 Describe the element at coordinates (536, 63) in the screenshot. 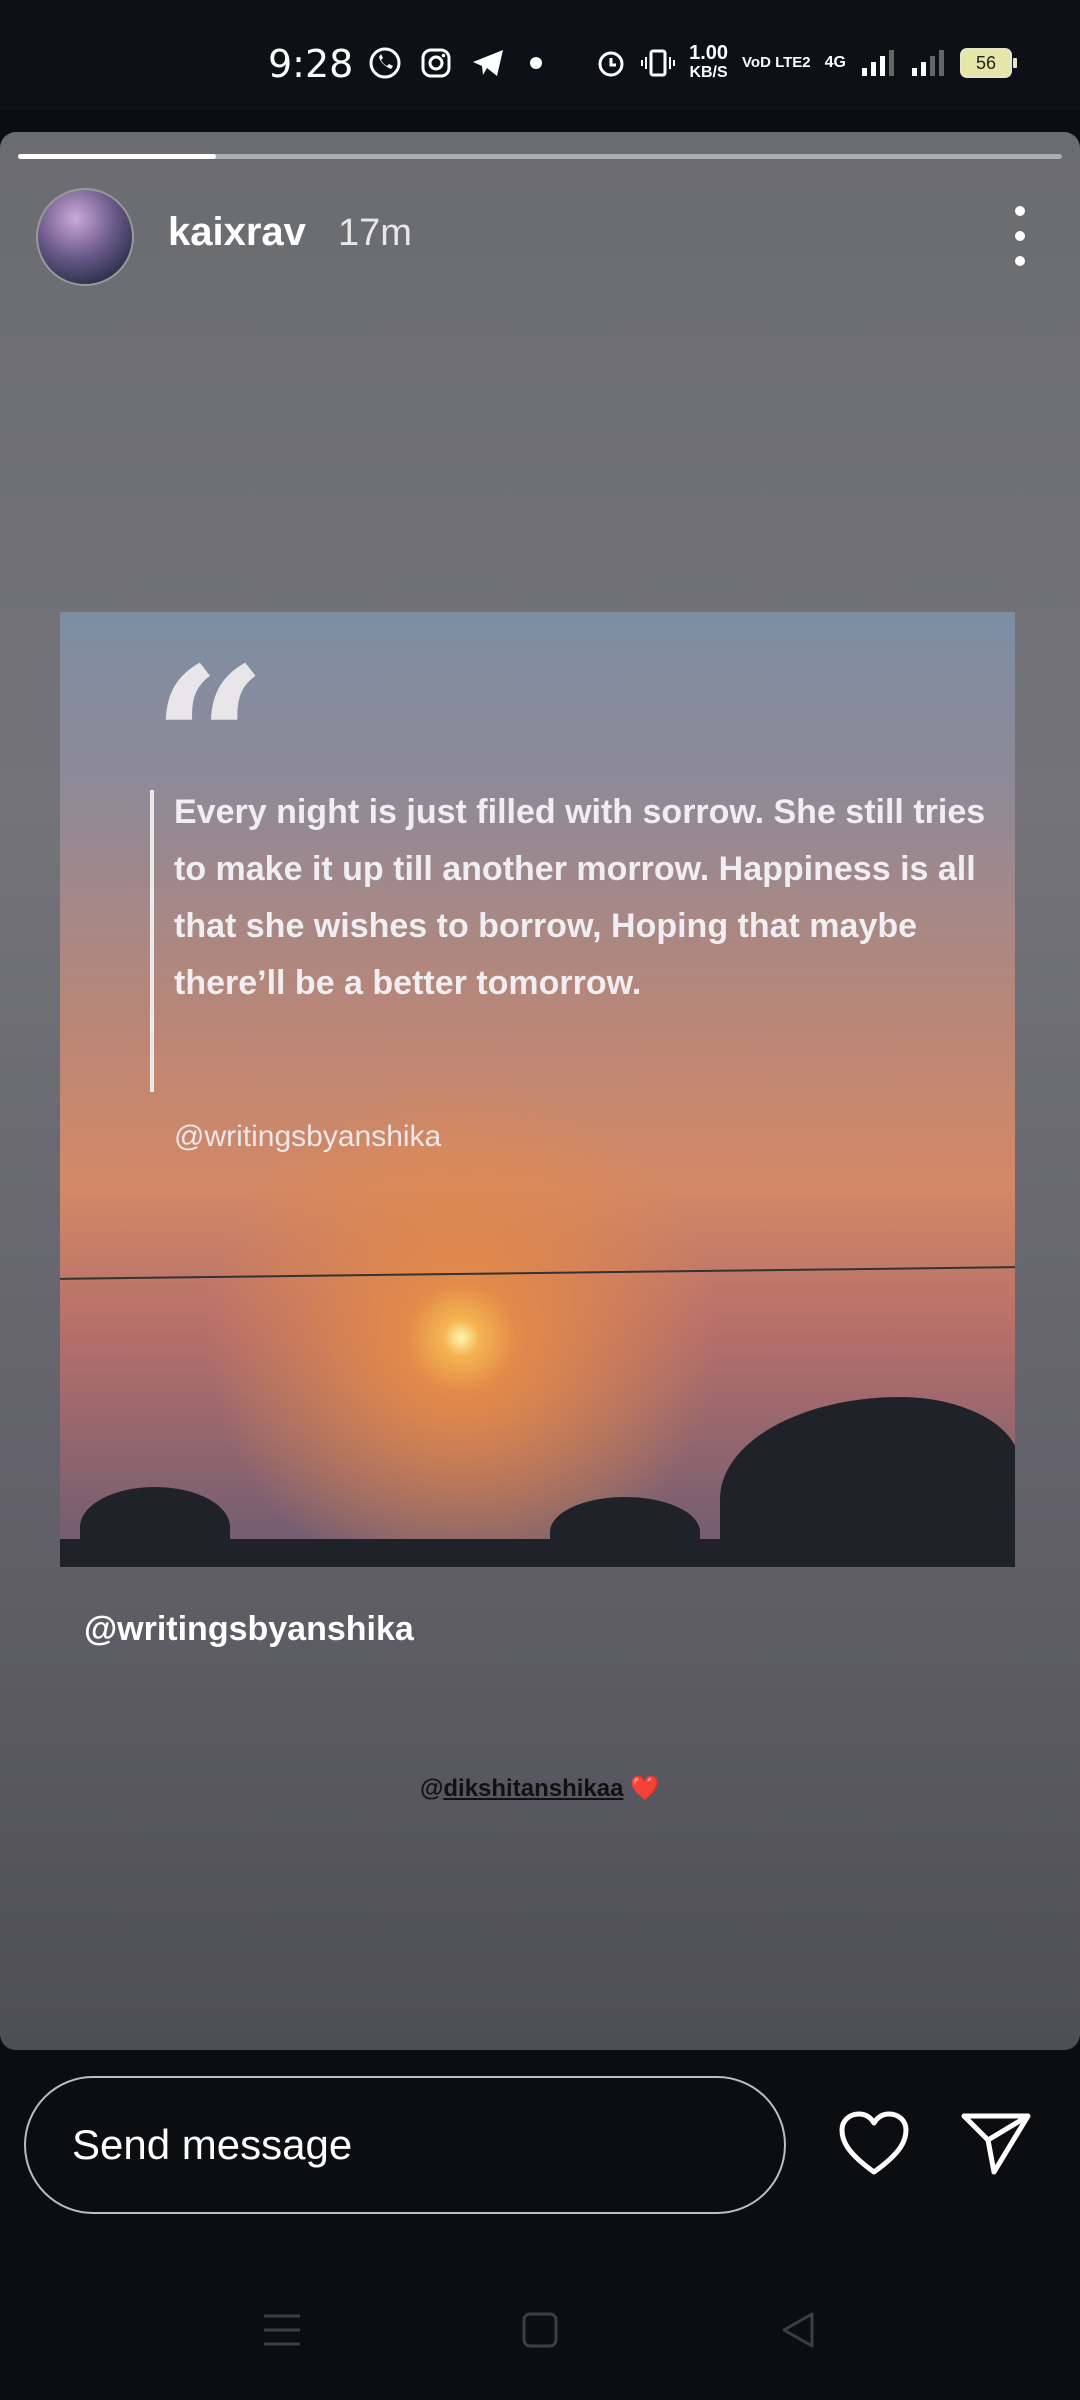

I see `dot-icon` at that location.